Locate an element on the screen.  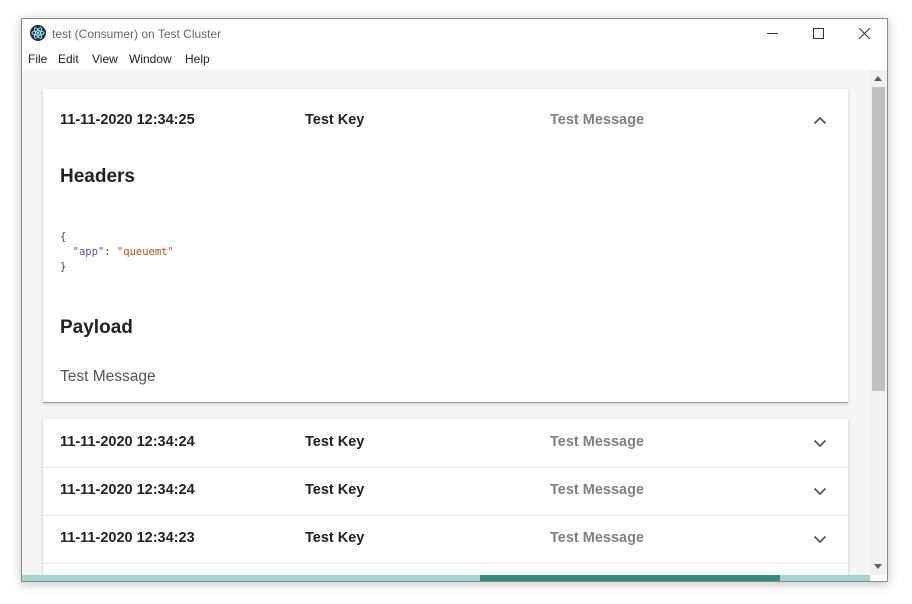
menu-file: File is located at coordinates (37, 59).